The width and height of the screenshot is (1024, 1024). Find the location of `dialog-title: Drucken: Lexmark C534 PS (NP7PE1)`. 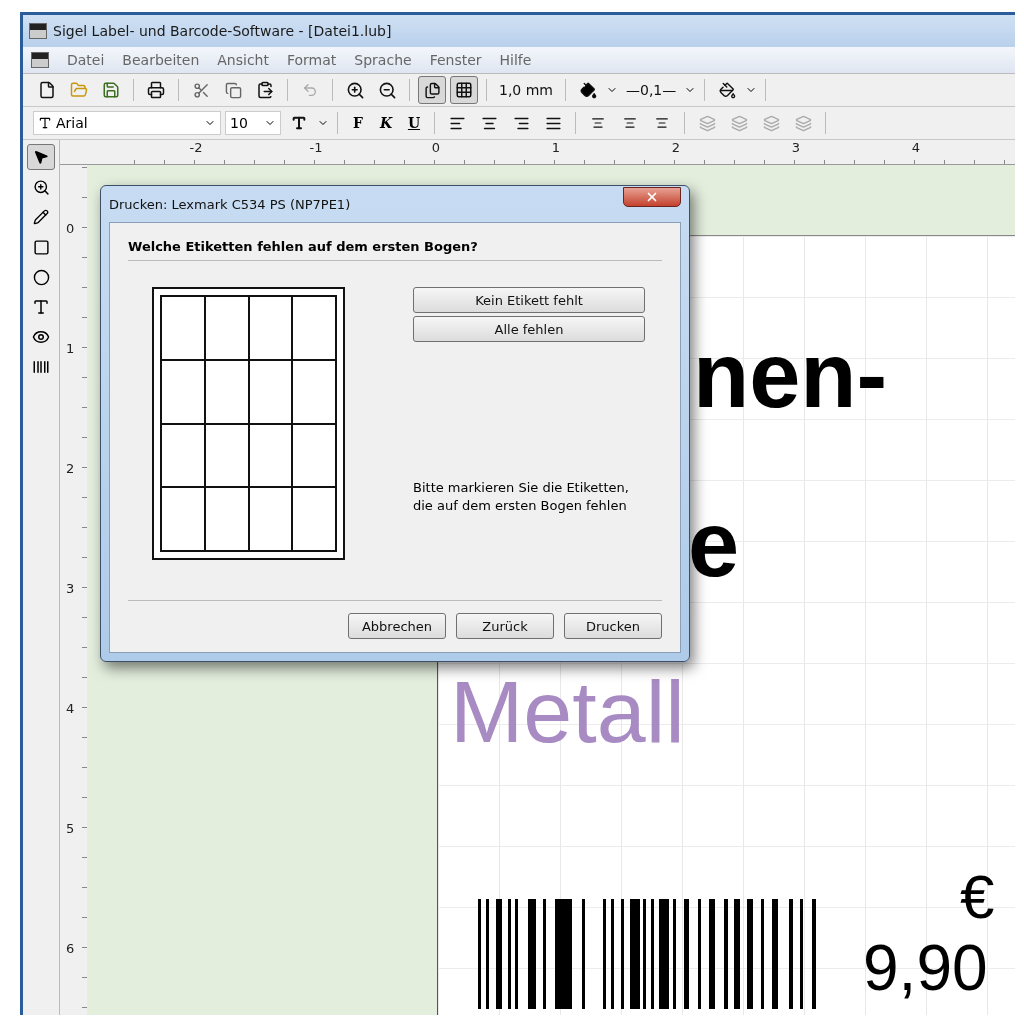

dialog-title: Drucken: Lexmark C534 PS (NP7PE1) is located at coordinates (230, 204).